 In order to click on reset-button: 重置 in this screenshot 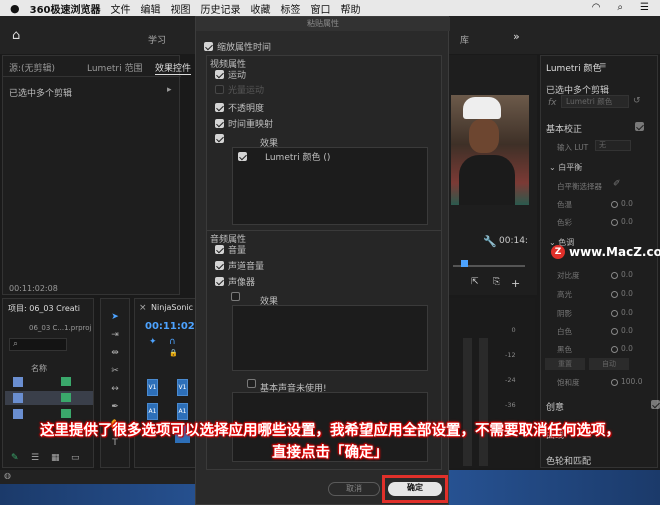, I will do `click(565, 364)`.